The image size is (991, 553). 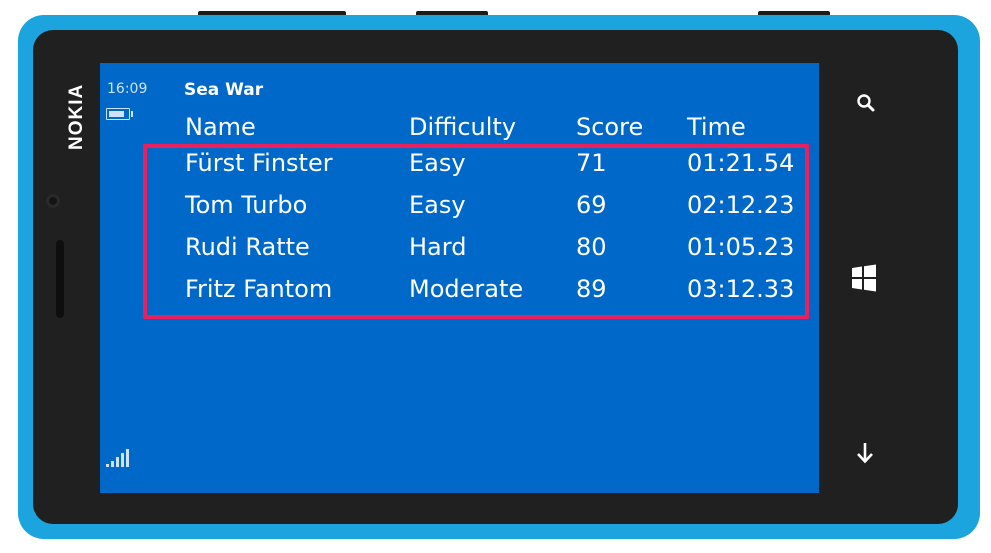 I want to click on column-header-name: Name, so click(x=220, y=127).